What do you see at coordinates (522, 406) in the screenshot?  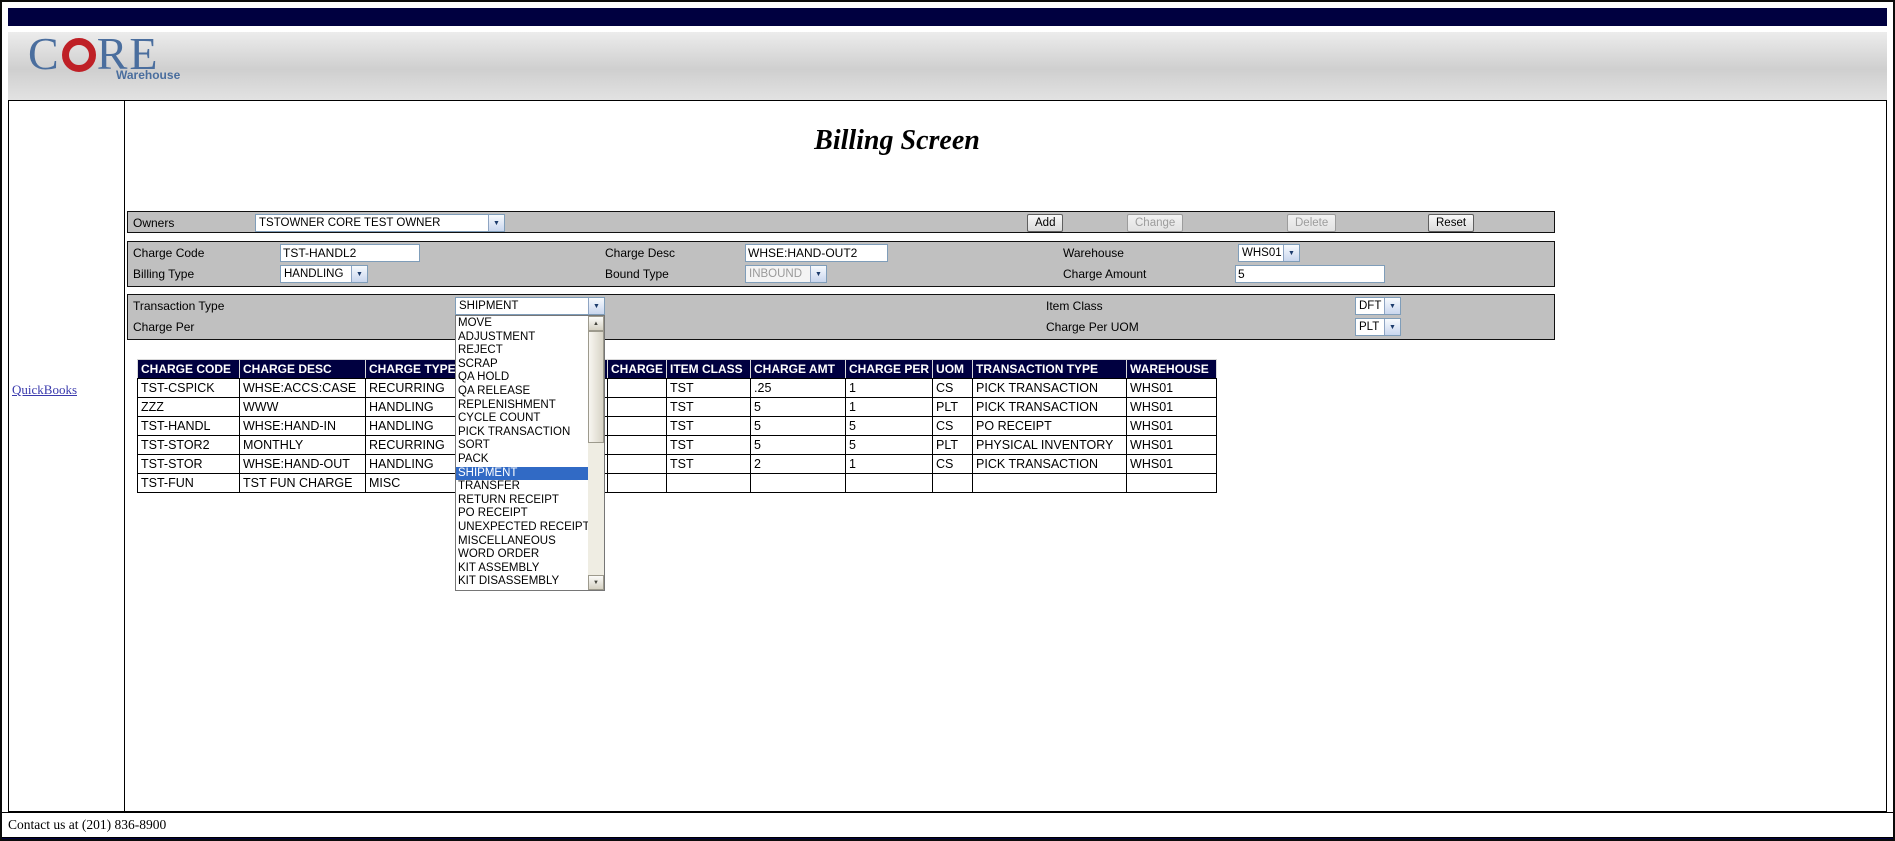 I see `dropdown-option: REPLENISHMENT` at bounding box center [522, 406].